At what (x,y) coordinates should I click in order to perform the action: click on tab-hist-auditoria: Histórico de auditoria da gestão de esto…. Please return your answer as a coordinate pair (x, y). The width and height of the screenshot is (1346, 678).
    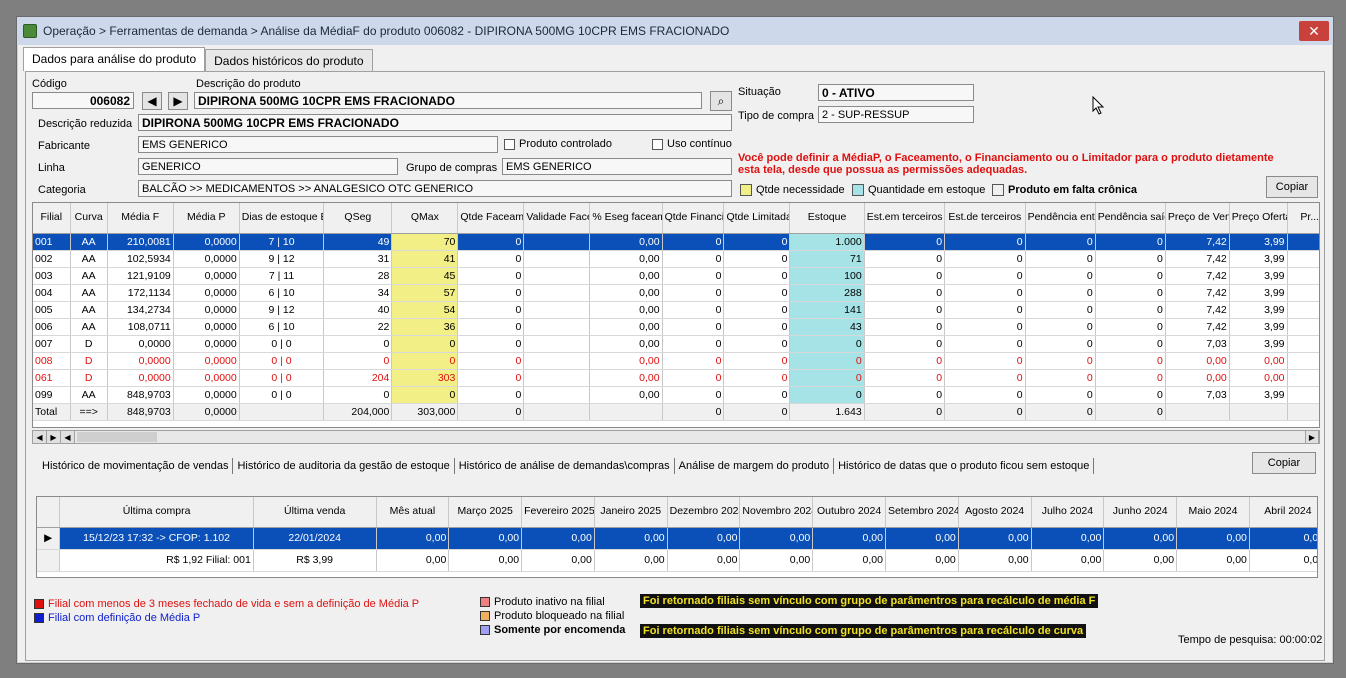
    Looking at the image, I should click on (344, 466).